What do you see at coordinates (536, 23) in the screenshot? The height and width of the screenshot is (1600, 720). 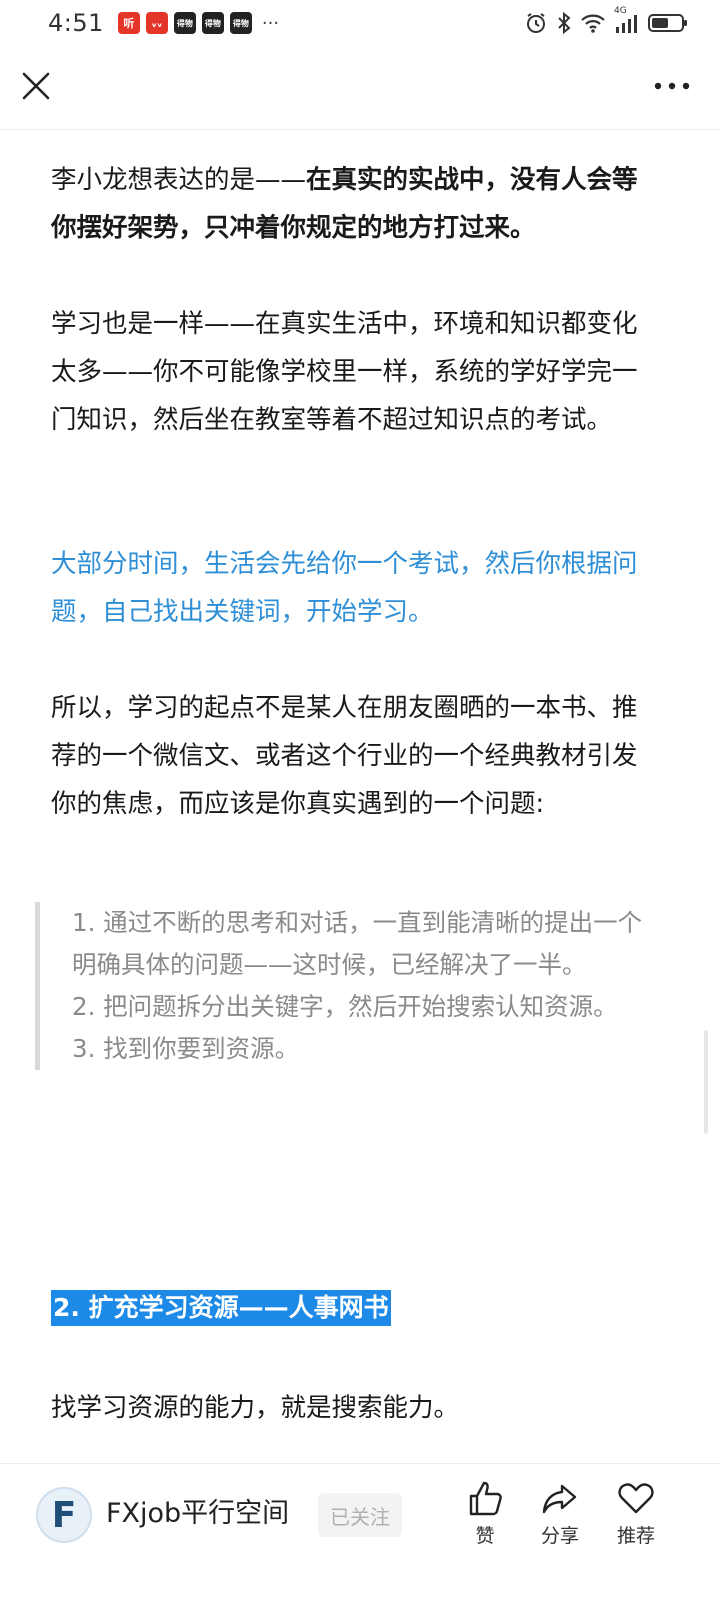 I see `alarm-icon` at bounding box center [536, 23].